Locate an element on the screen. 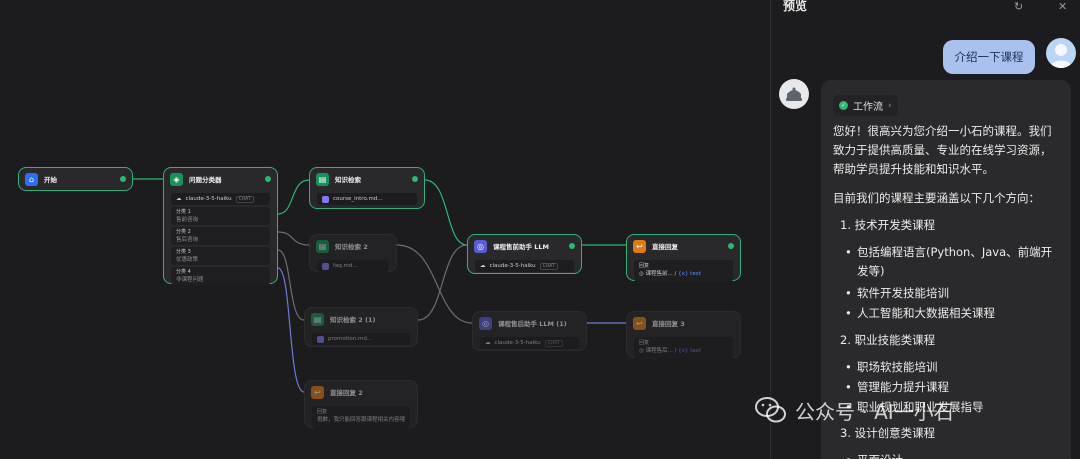 The image size is (1080, 459). reply-ref: ◎ 课程售前... / {x} text is located at coordinates (670, 274).